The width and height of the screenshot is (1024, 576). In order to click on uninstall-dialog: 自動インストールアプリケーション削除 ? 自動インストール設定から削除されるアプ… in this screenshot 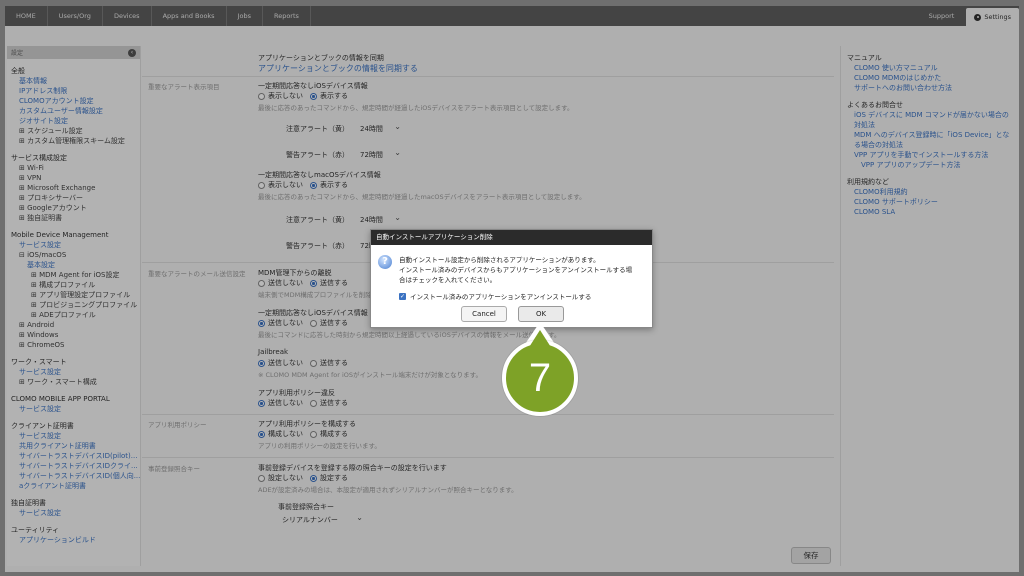, I will do `click(511, 278)`.